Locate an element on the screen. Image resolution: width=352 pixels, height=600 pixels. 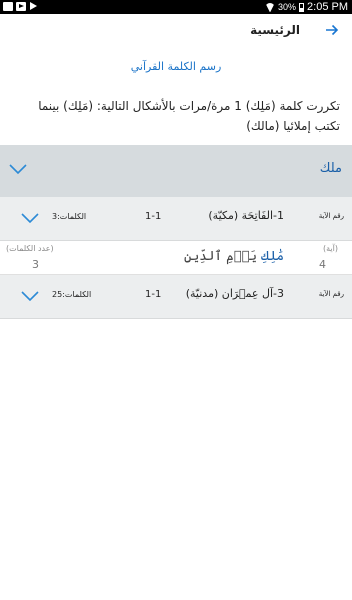
clock: 2:05 PM is located at coordinates (327, 7).